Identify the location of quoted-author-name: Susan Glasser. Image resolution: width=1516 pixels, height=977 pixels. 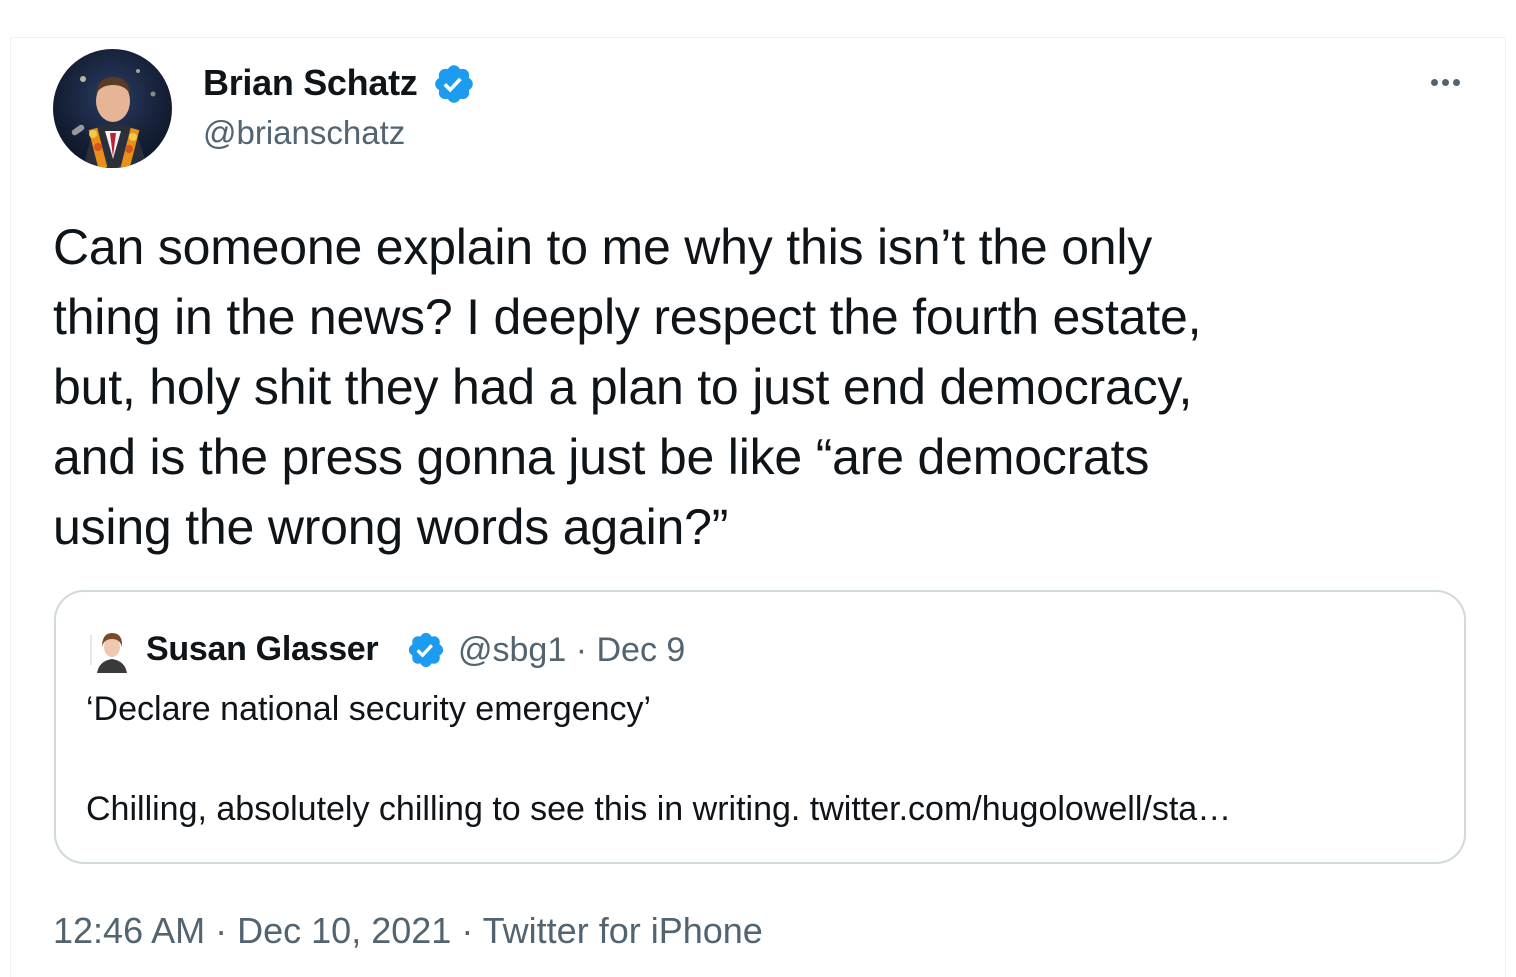
(262, 649).